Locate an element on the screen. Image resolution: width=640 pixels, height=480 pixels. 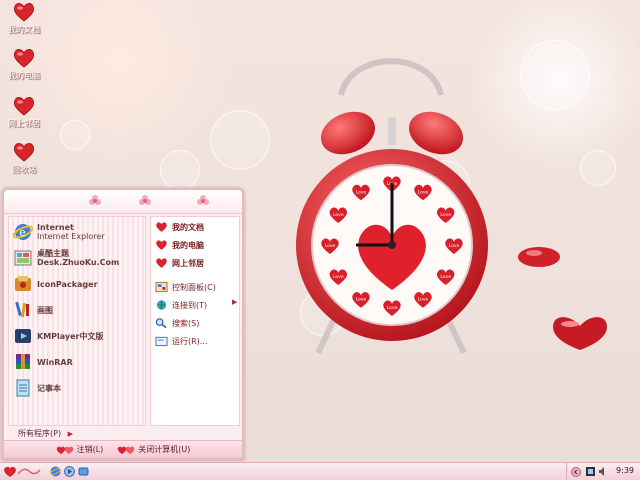
start-menu-footer: 注销(L) 关闭计算机(U) is located at coordinates (123, 449).